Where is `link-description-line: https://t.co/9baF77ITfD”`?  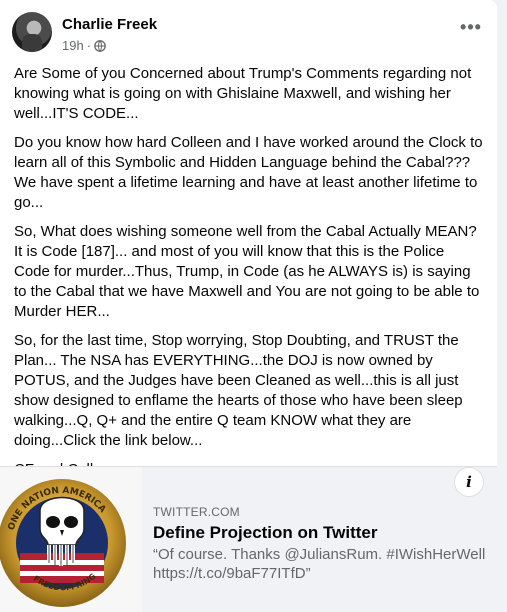
link-description-line: https://t.co/9baF77ITfD” is located at coordinates (232, 573).